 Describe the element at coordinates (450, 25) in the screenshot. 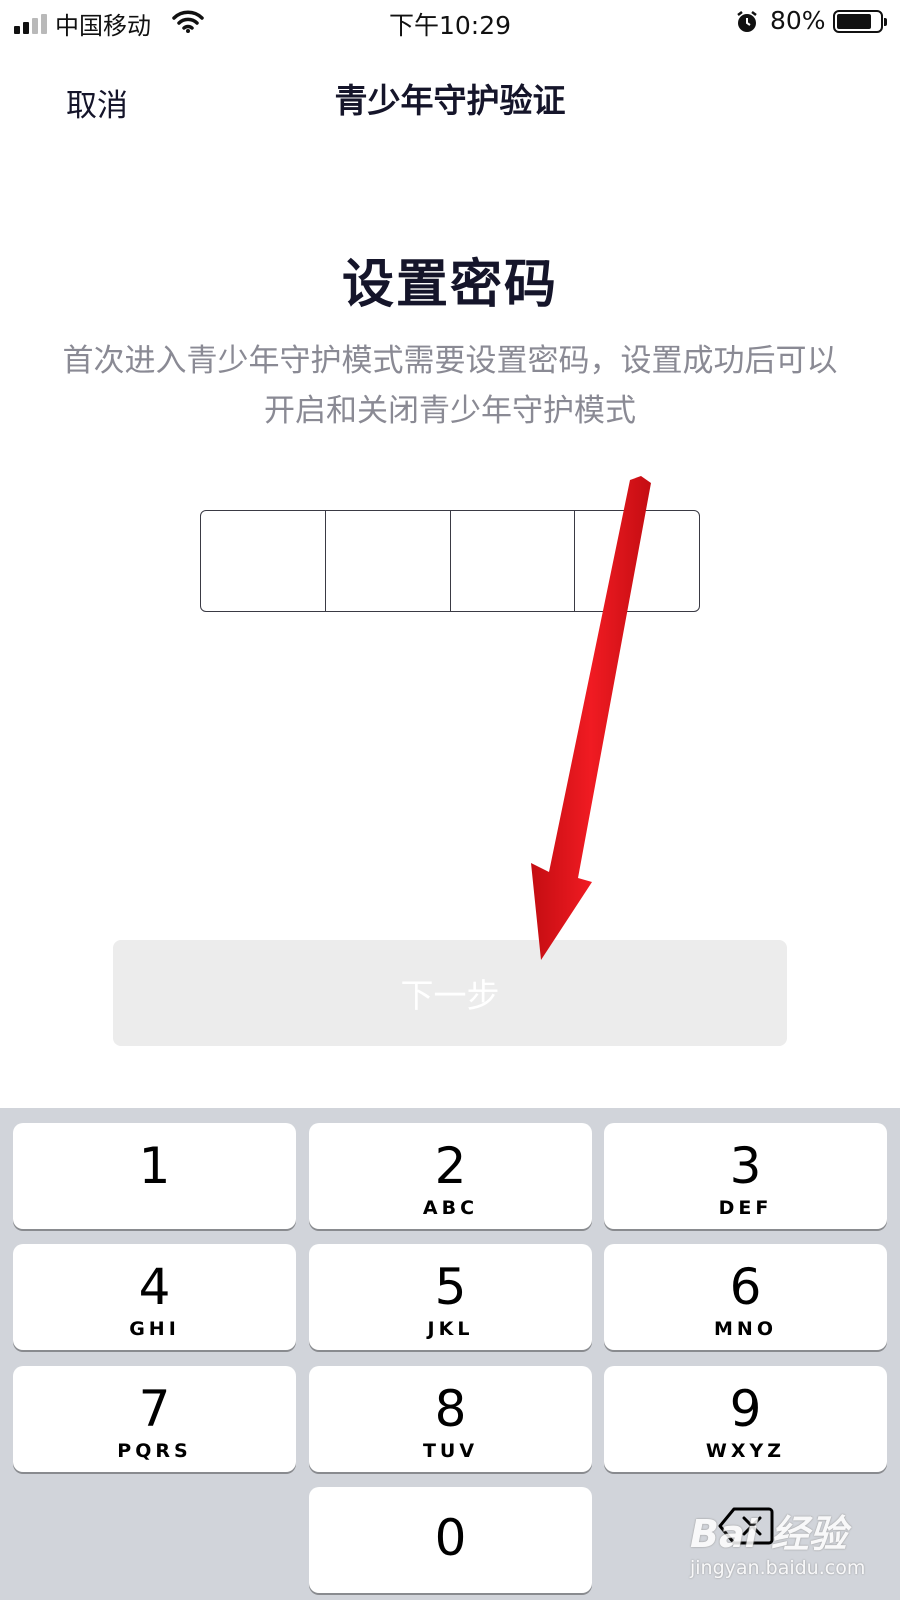

I see `status-time: 下午10:29` at that location.